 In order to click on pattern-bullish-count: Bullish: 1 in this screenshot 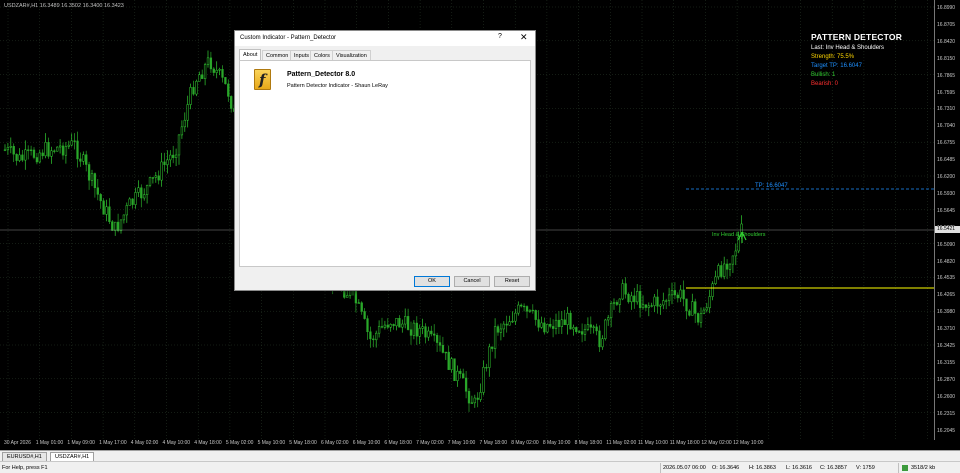, I will do `click(823, 75)`.